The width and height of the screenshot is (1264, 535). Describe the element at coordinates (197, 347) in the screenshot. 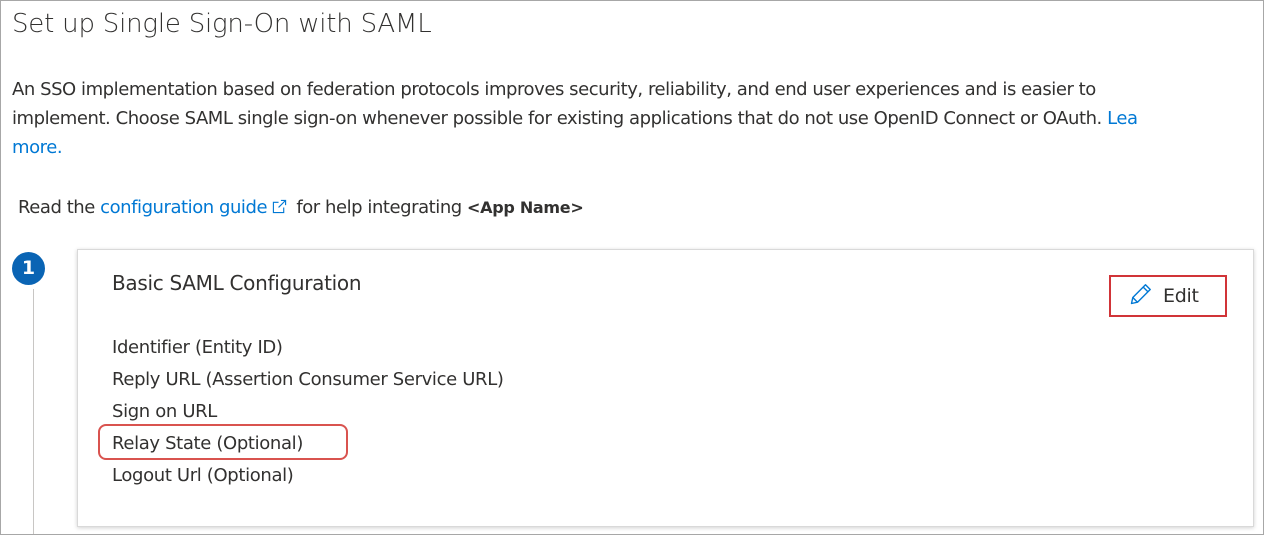

I see `field-identifier: Identifier (Entity ID)` at that location.